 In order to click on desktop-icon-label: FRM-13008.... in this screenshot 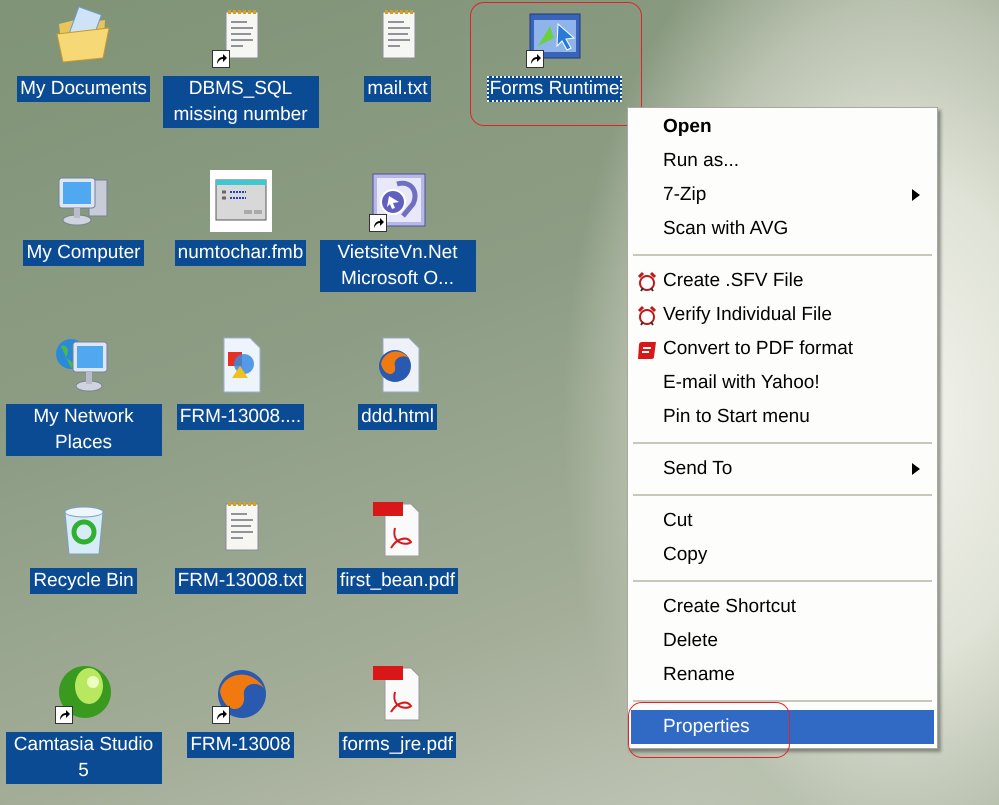, I will do `click(240, 417)`.